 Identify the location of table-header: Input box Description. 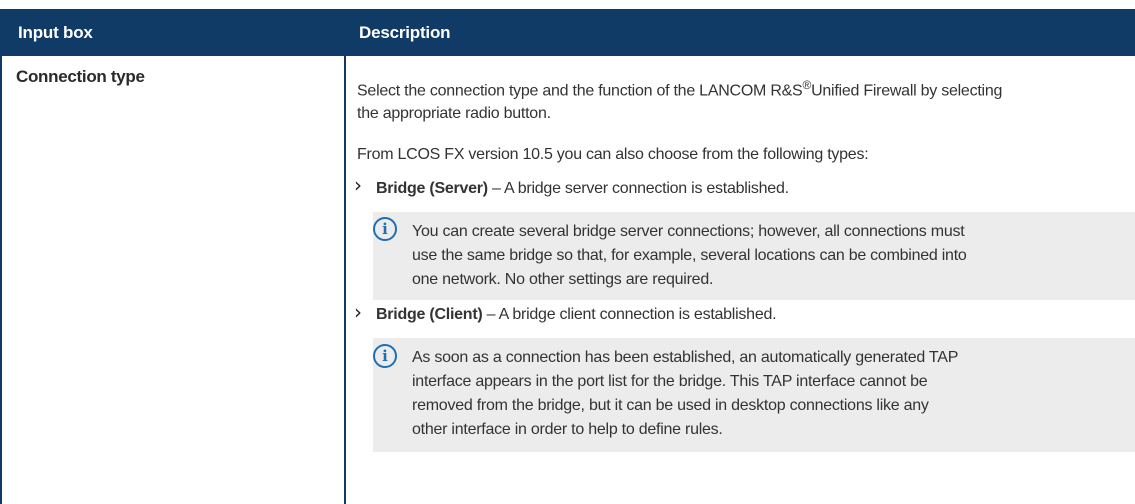
(568, 32).